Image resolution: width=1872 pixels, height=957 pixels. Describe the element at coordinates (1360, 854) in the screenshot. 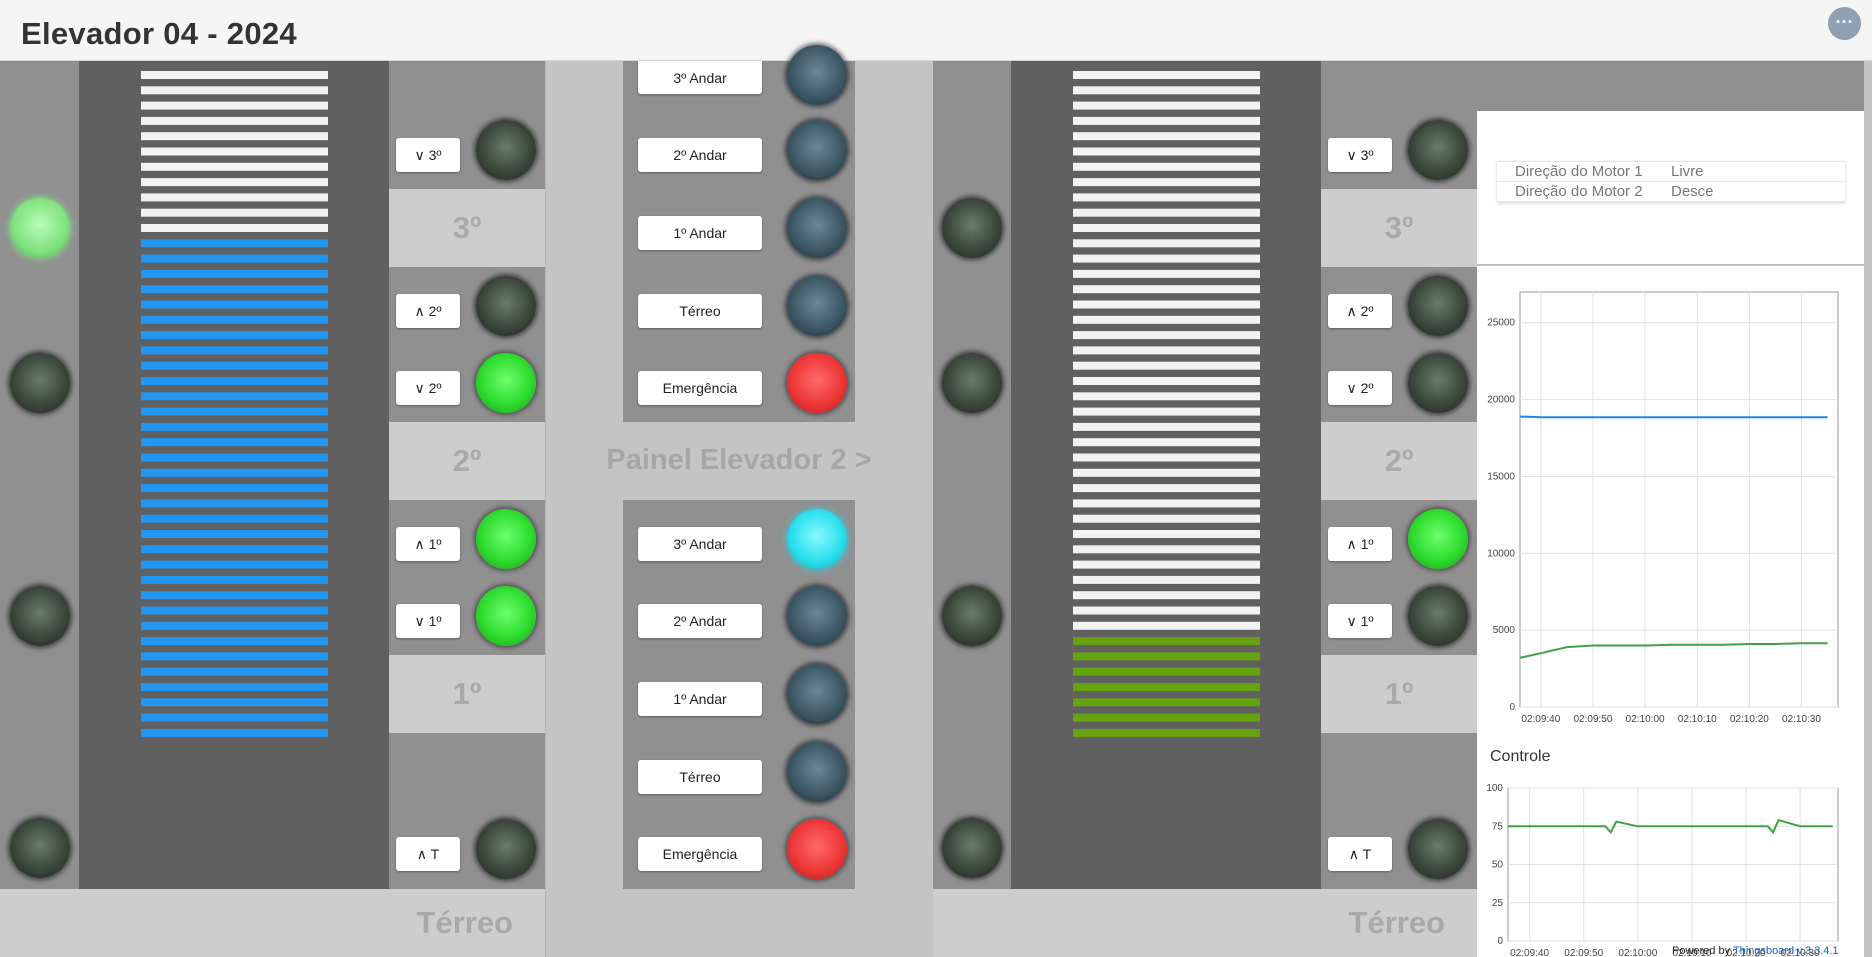

I see `elevator2-call-up-ground-button: ∧ T` at that location.